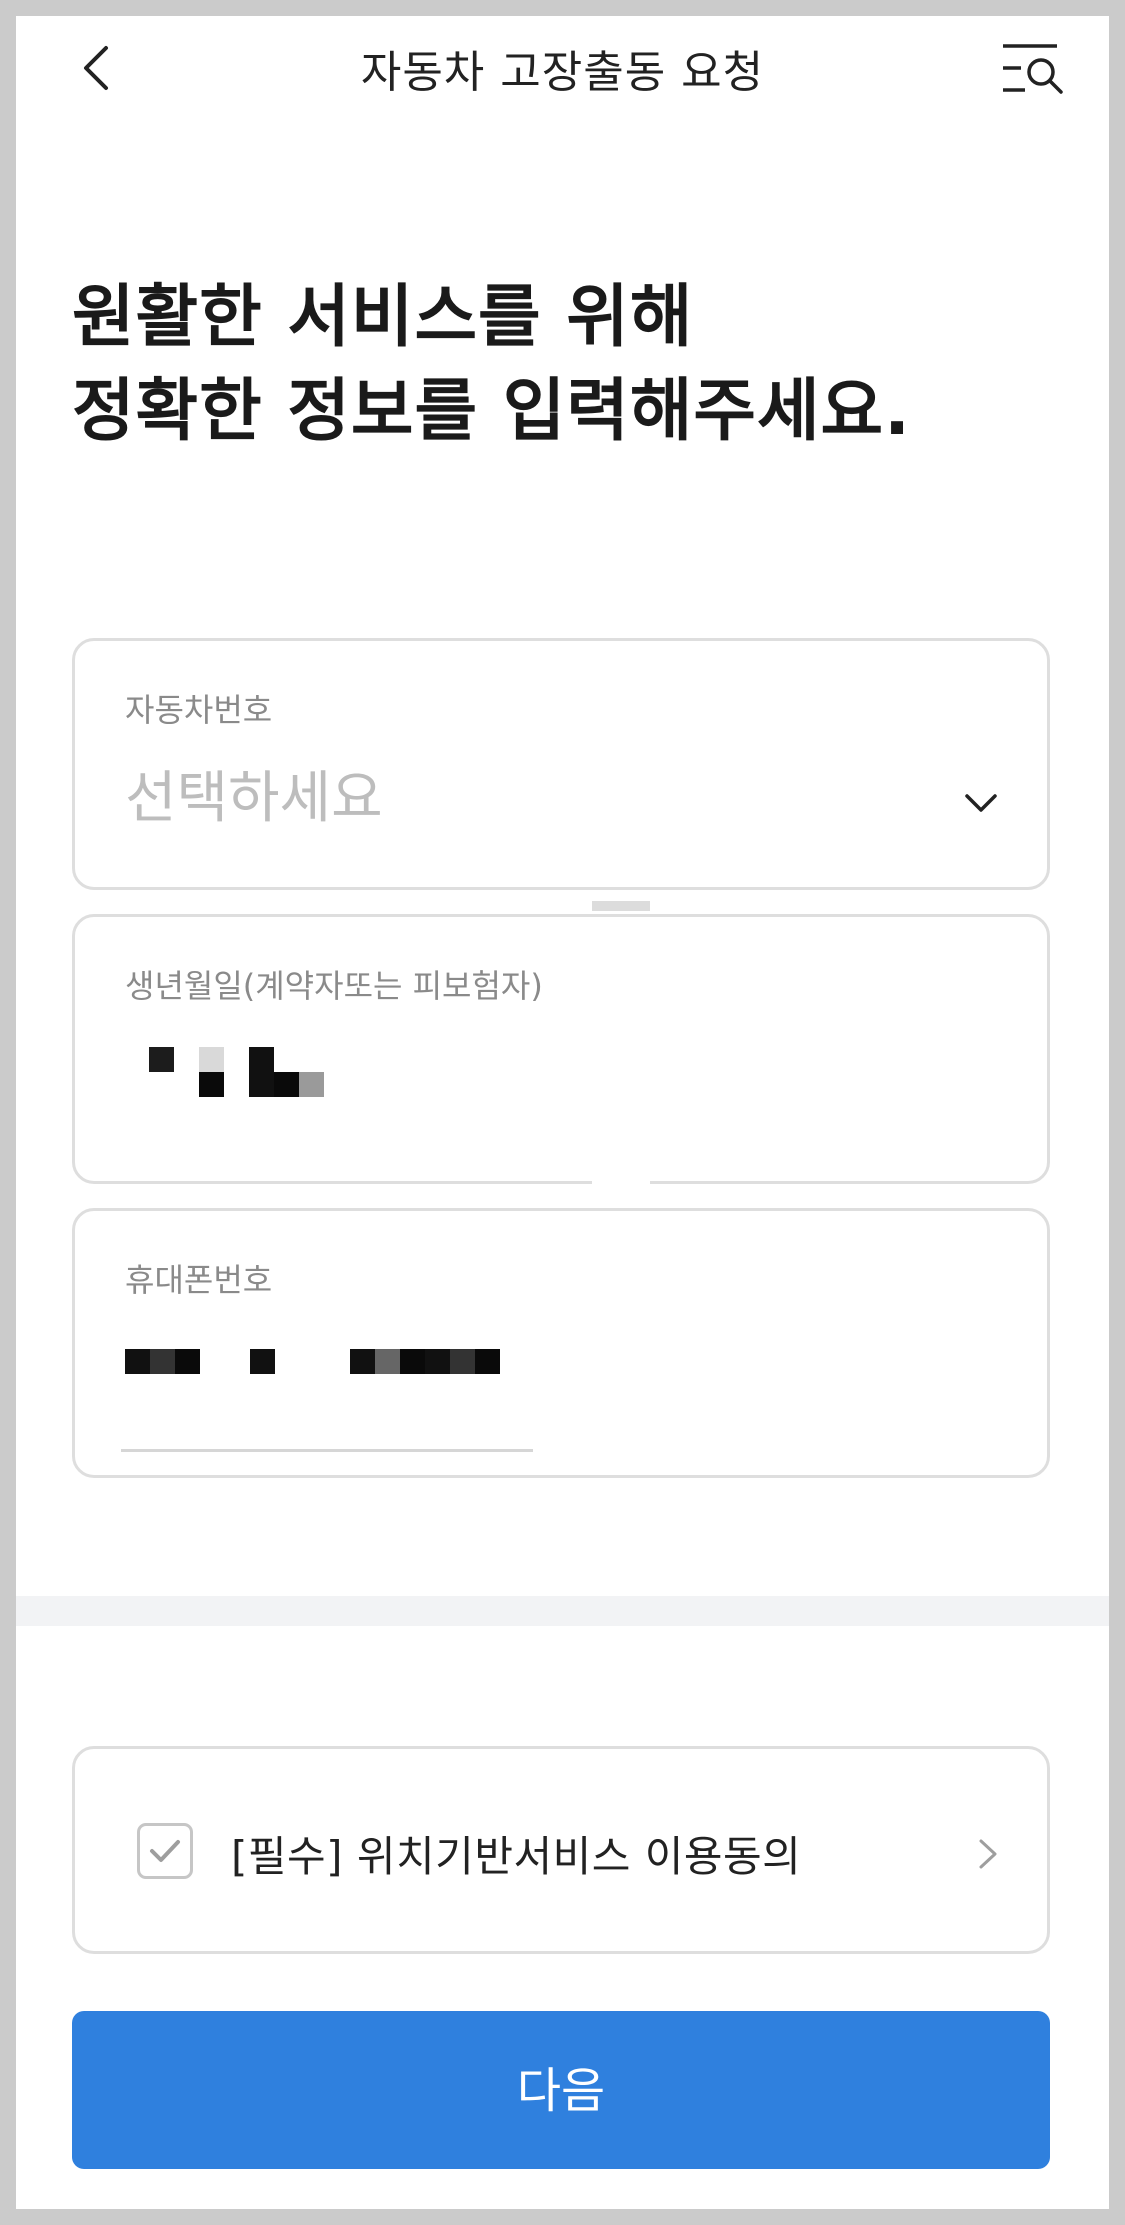 This screenshot has width=1125, height=2225. I want to click on headline: 원활한 서비스를 위해 정확한 정보를 입력해주세요., so click(491, 365).